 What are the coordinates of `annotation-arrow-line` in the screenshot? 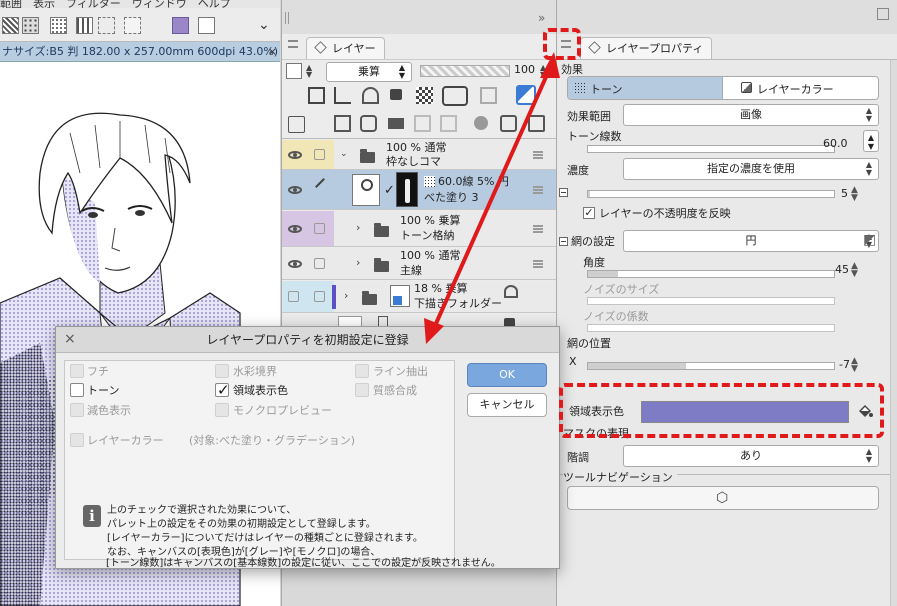 It's located at (492, 198).